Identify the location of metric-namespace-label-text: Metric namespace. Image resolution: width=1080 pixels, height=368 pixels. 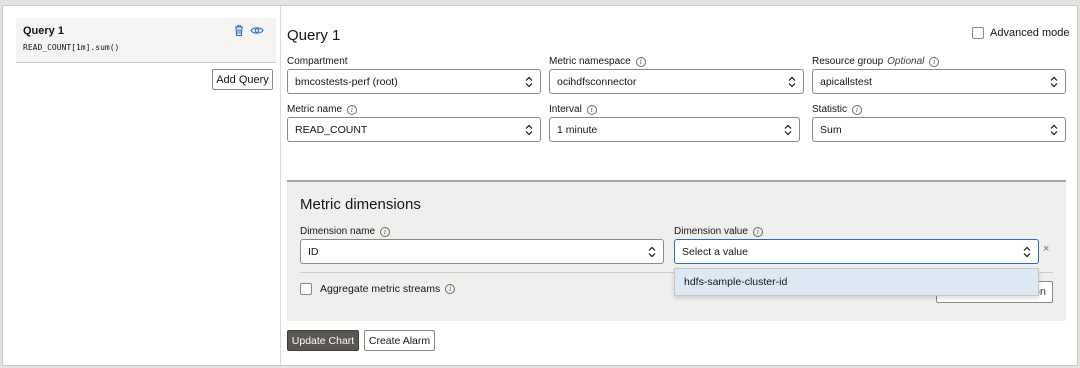
(590, 61).